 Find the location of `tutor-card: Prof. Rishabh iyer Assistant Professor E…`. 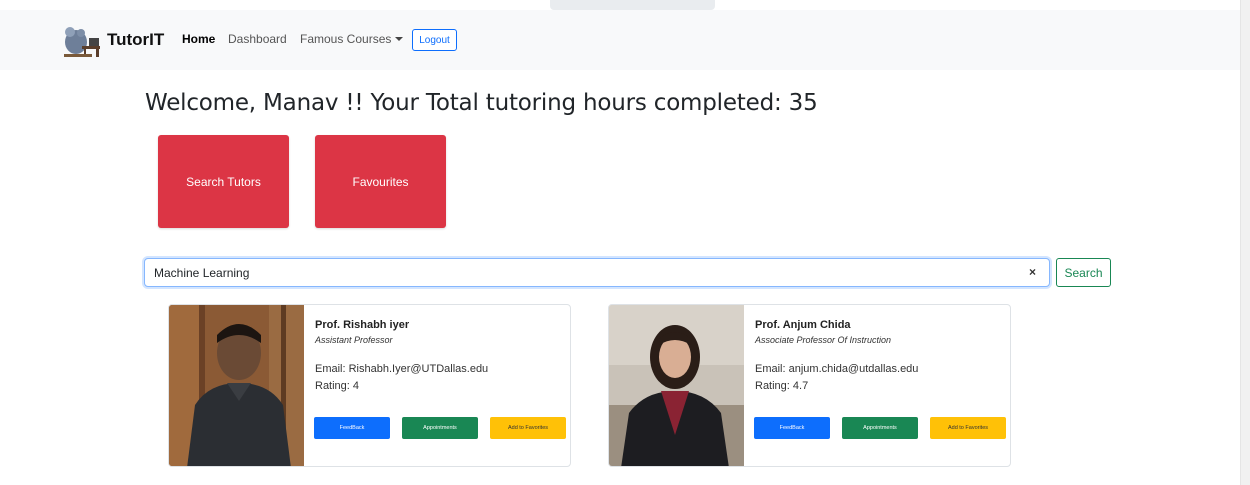

tutor-card: Prof. Rishabh iyer Assistant Professor E… is located at coordinates (369, 385).